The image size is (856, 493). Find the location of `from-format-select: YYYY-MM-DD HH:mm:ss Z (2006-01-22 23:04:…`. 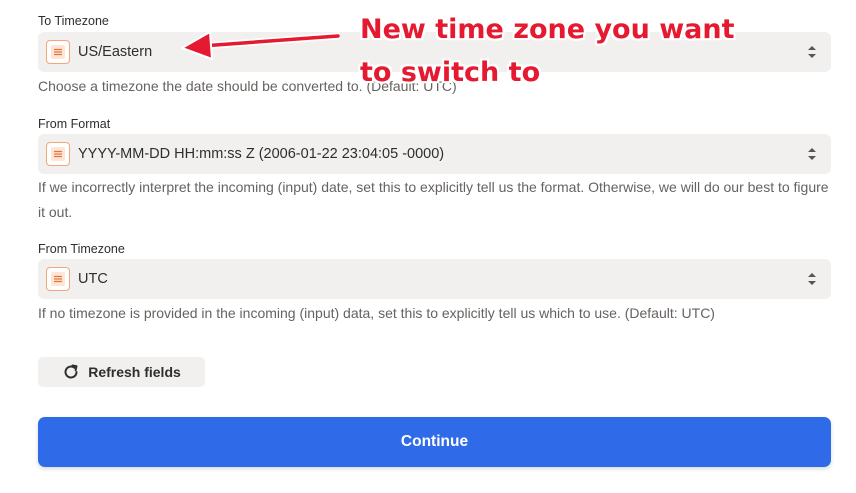

from-format-select: YYYY-MM-DD HH:mm:ss Z (2006-01-22 23:04:… is located at coordinates (434, 154).